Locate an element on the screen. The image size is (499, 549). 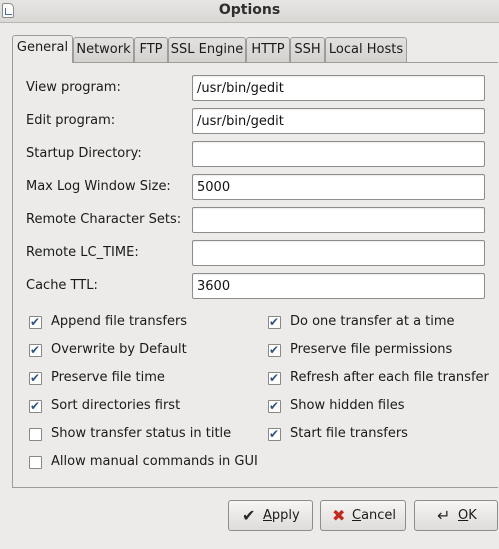
cache-ttl-label: Cache TTL: is located at coordinates (62, 285).